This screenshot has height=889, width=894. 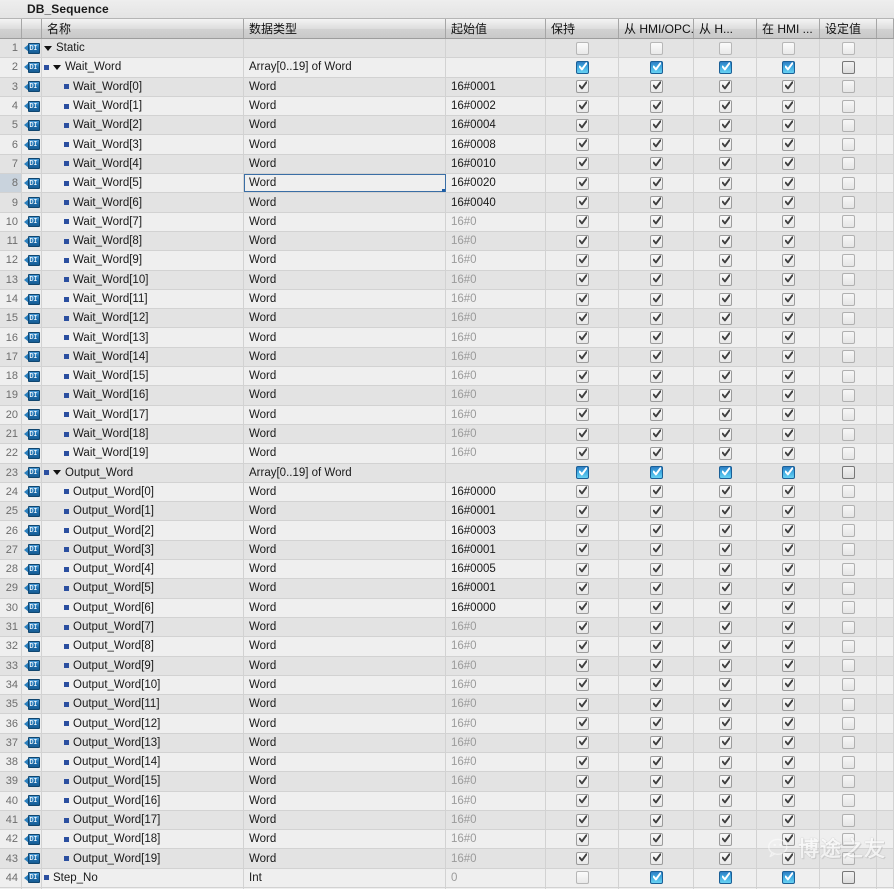 I want to click on table-row: 32 DI Output_Word[8] Word 16#0, so click(x=447, y=647).